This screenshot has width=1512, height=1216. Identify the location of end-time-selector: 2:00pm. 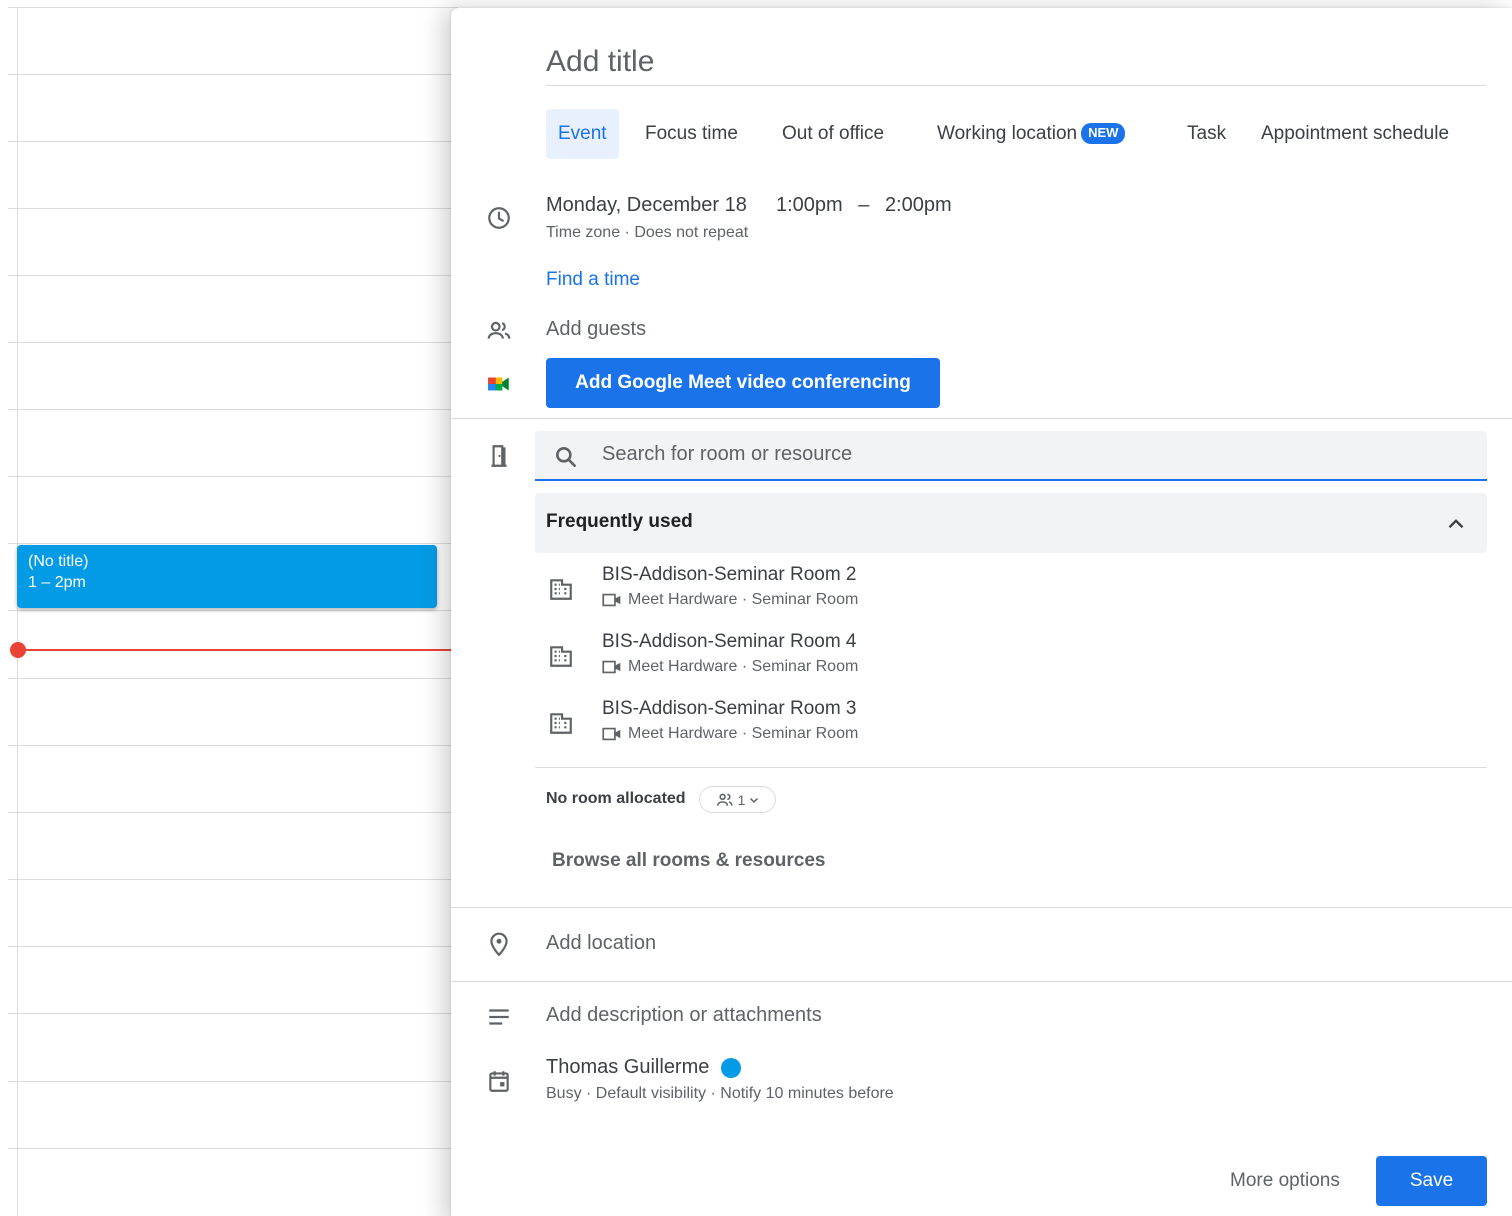
(918, 205).